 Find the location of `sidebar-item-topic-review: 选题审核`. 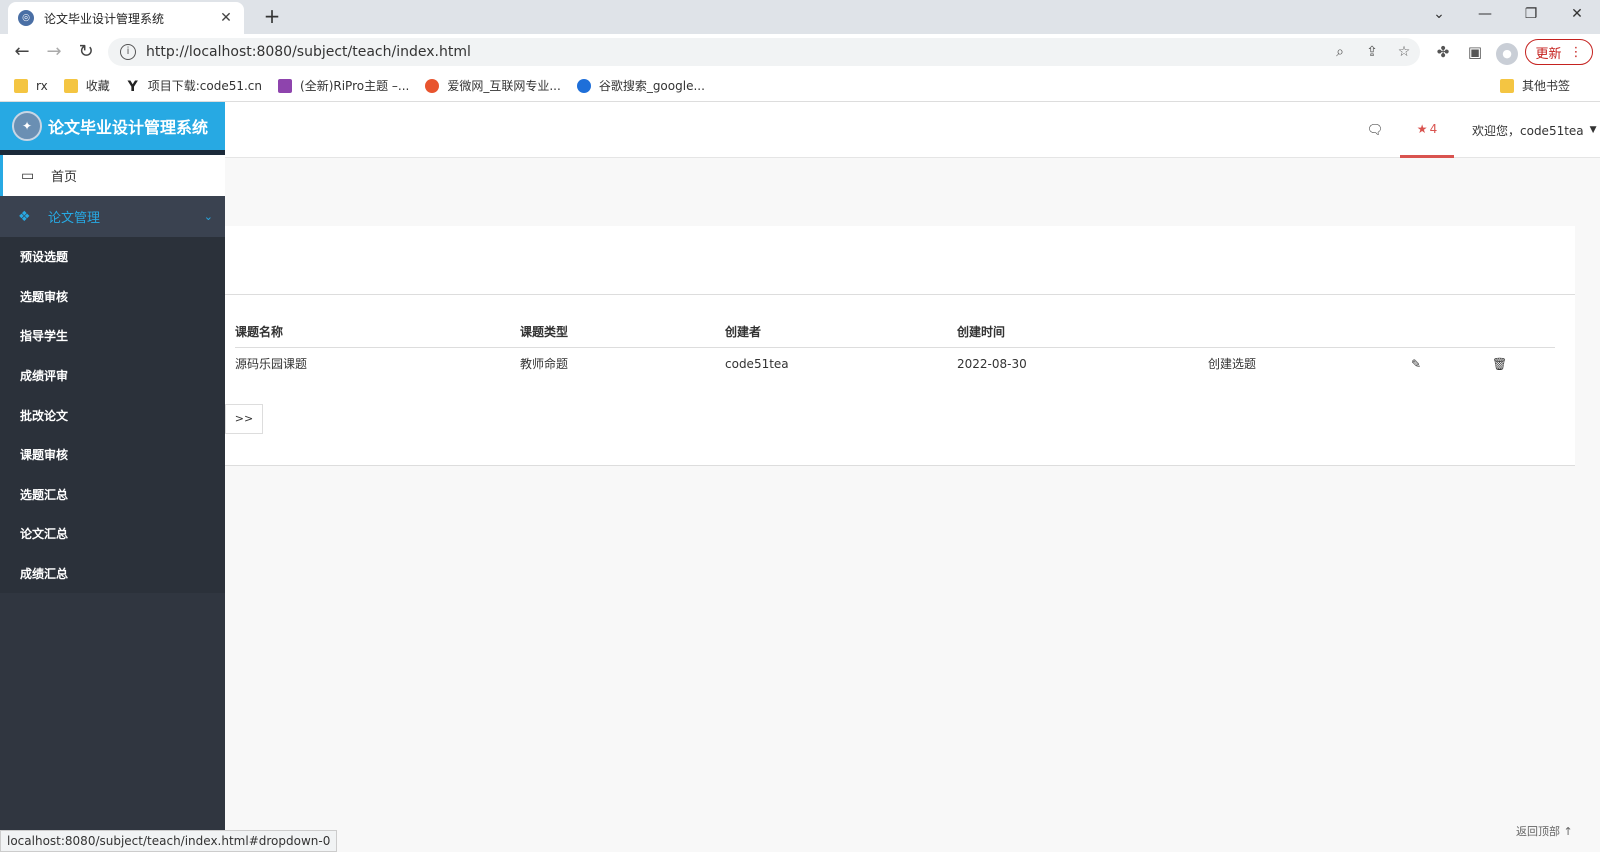

sidebar-item-topic-review: 选题审核 is located at coordinates (112, 297).